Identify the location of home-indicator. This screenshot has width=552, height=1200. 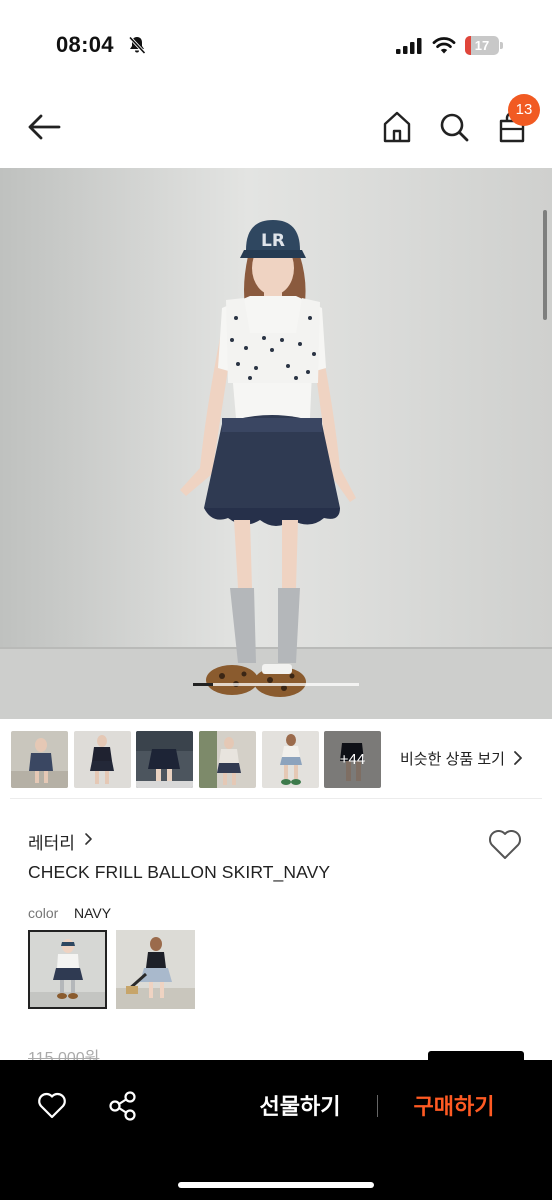
(276, 1185).